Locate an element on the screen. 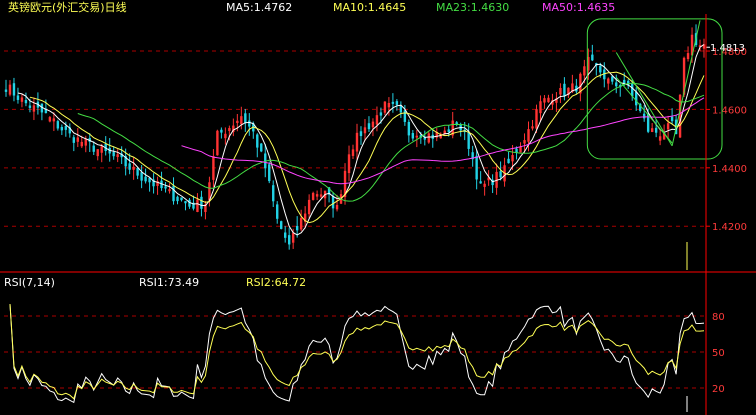 The width and height of the screenshot is (756, 415). last-price-label: 1.4813 is located at coordinates (727, 48).